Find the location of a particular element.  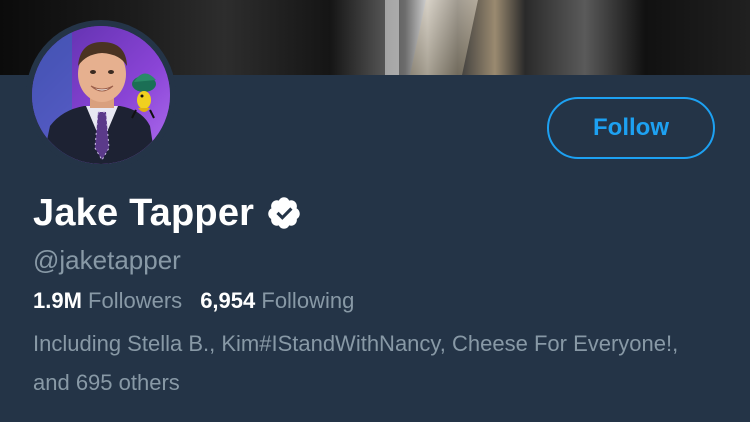

avatar-portrait is located at coordinates (101, 95).